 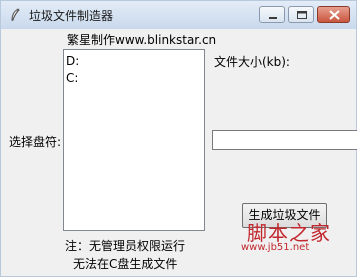 I want to click on note-line-1: 注：无管理员权限运行, so click(x=125, y=246).